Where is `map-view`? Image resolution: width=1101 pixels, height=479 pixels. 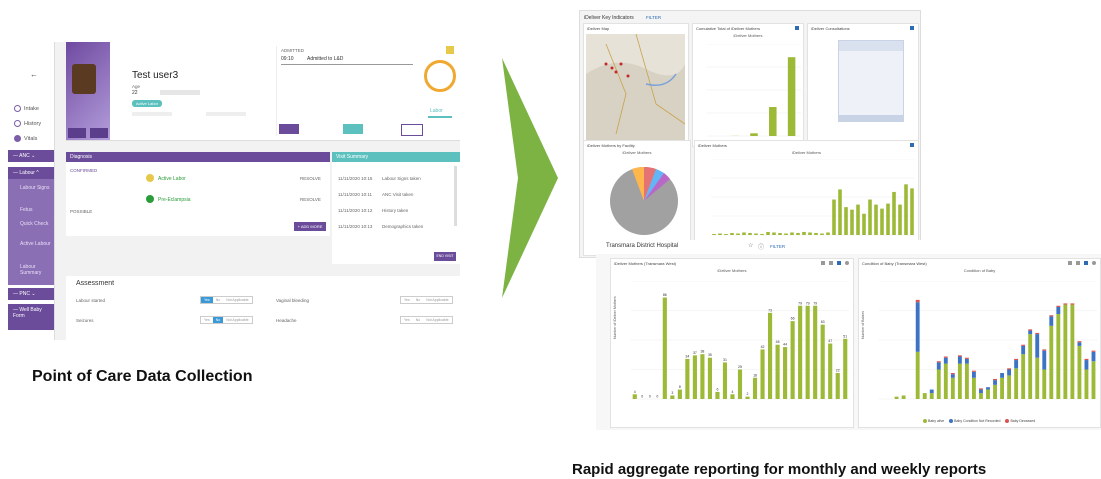
map-view is located at coordinates (635, 90).